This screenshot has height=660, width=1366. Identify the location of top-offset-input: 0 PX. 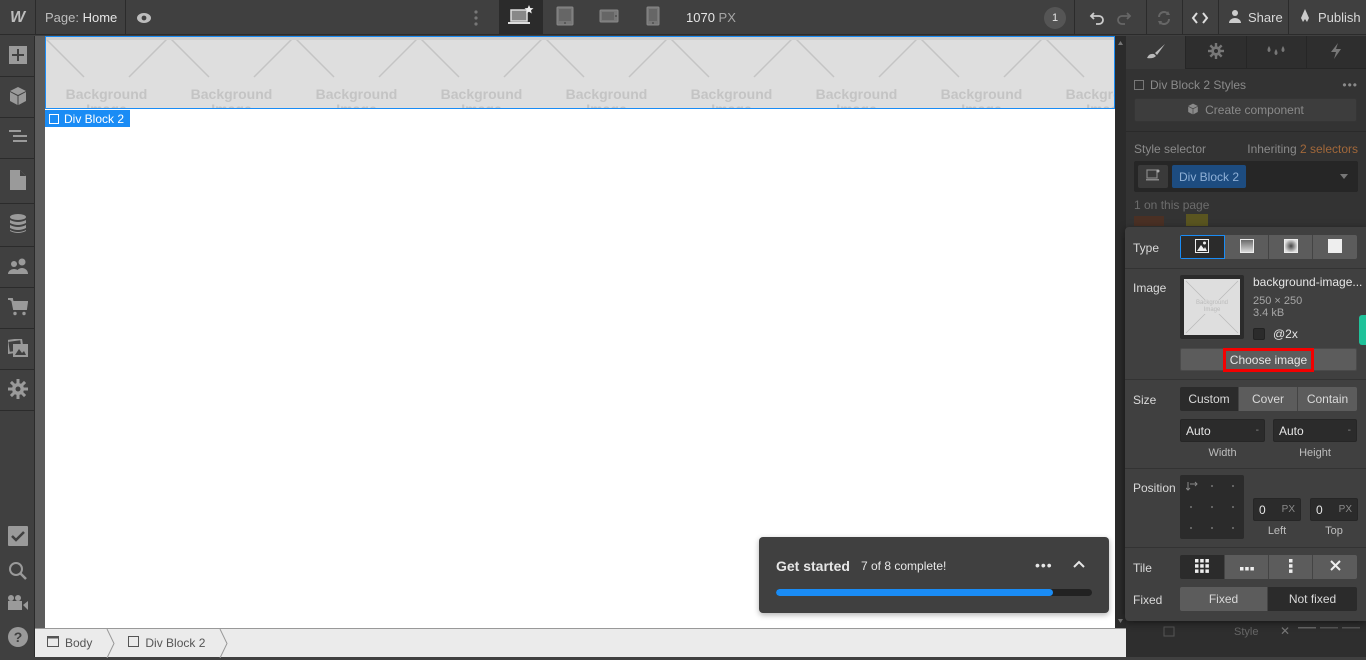
(1334, 509).